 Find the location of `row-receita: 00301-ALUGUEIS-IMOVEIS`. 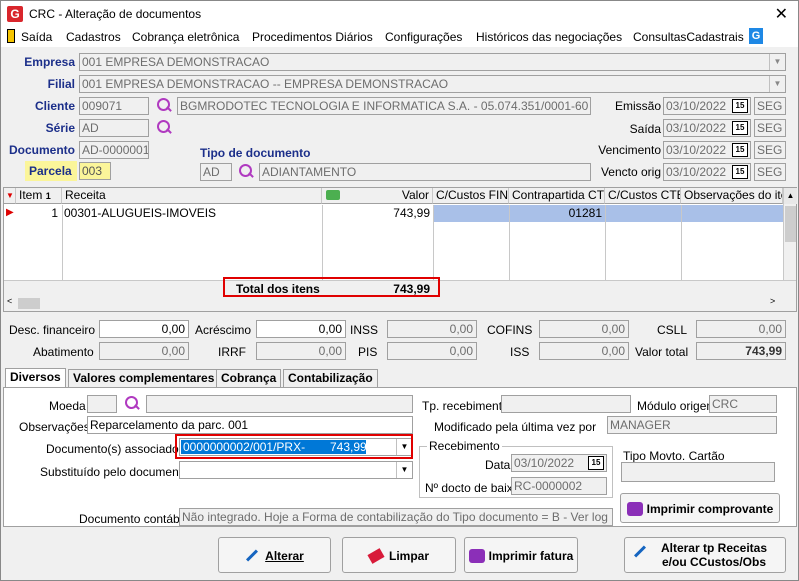

row-receita: 00301-ALUGUEIS-IMOVEIS is located at coordinates (193, 213).